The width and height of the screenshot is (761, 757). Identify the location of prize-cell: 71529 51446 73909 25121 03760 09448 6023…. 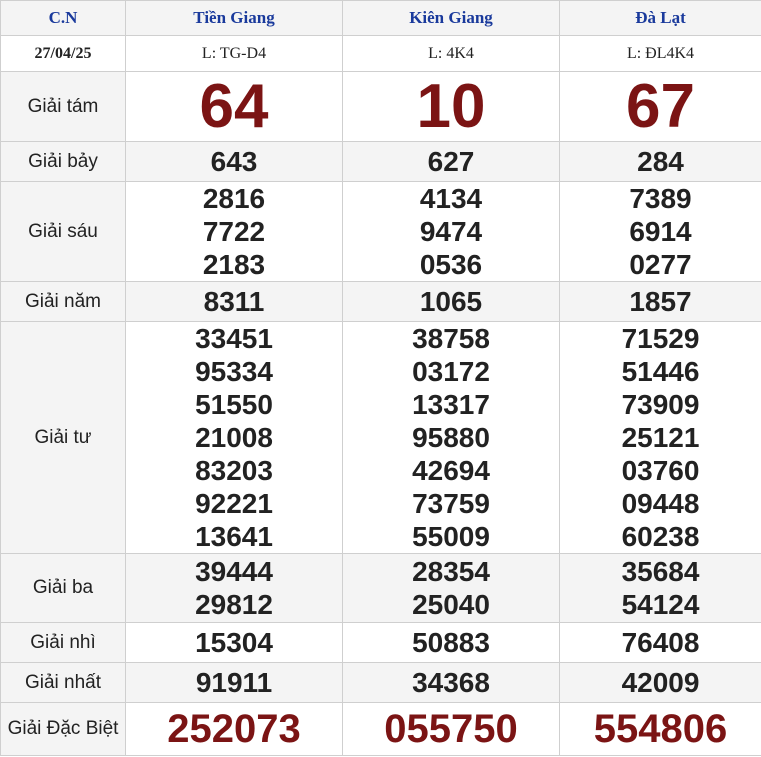
(660, 437).